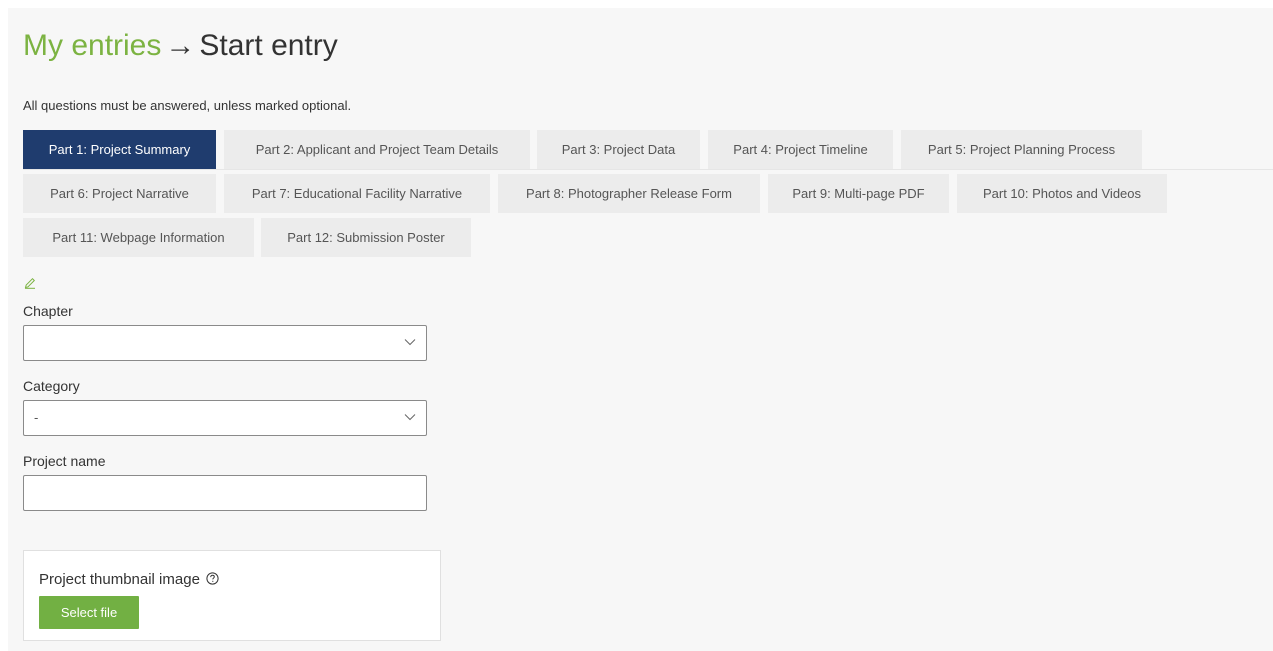 Image resolution: width=1273 pixels, height=651 pixels. What do you see at coordinates (51, 386) in the screenshot?
I see `category-label: Category` at bounding box center [51, 386].